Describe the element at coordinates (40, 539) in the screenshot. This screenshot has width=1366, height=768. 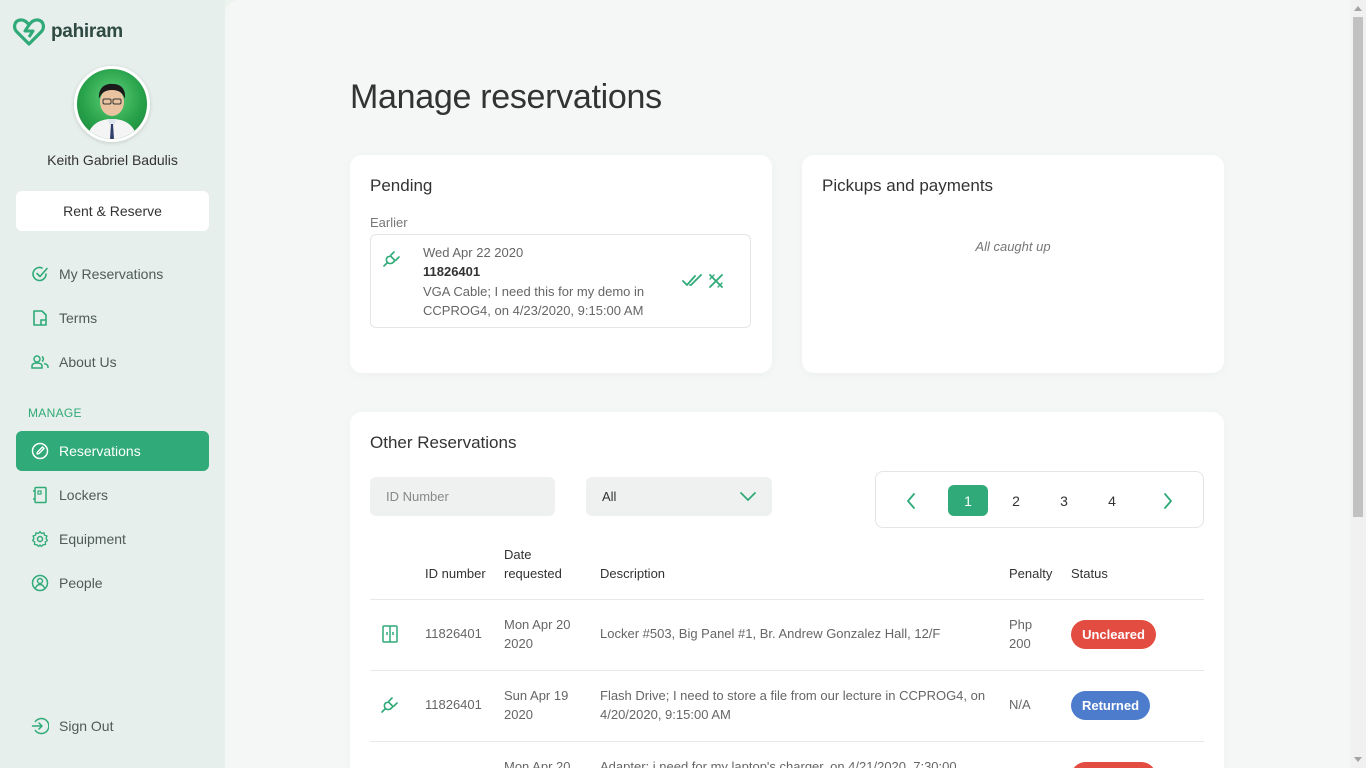
I see `gear-icon` at that location.